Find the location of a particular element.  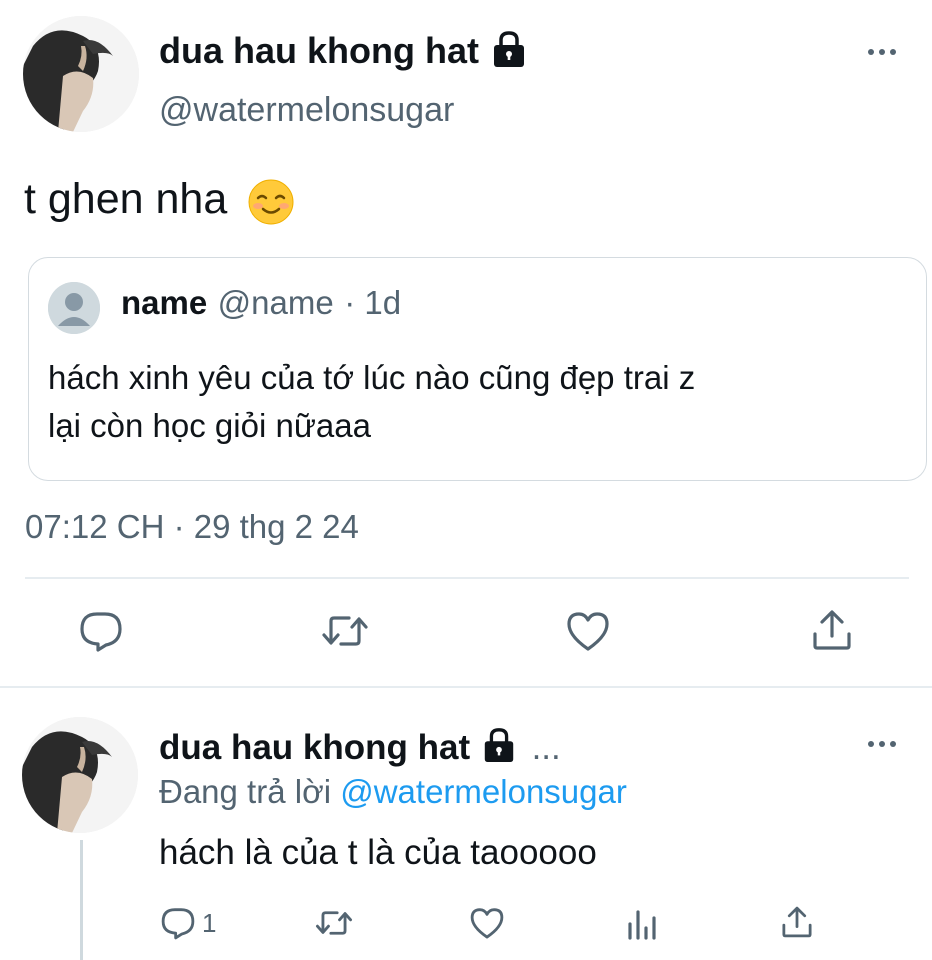

analytics-button is located at coordinates (643, 923).